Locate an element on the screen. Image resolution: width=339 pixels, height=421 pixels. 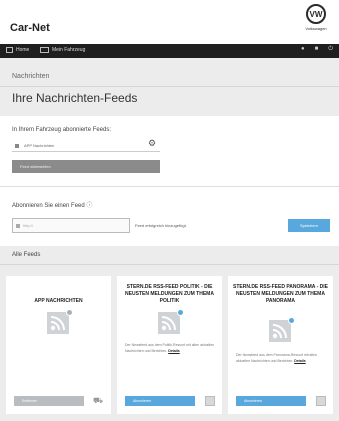
brand: VW Volkswagen is located at coordinates (316, 17).